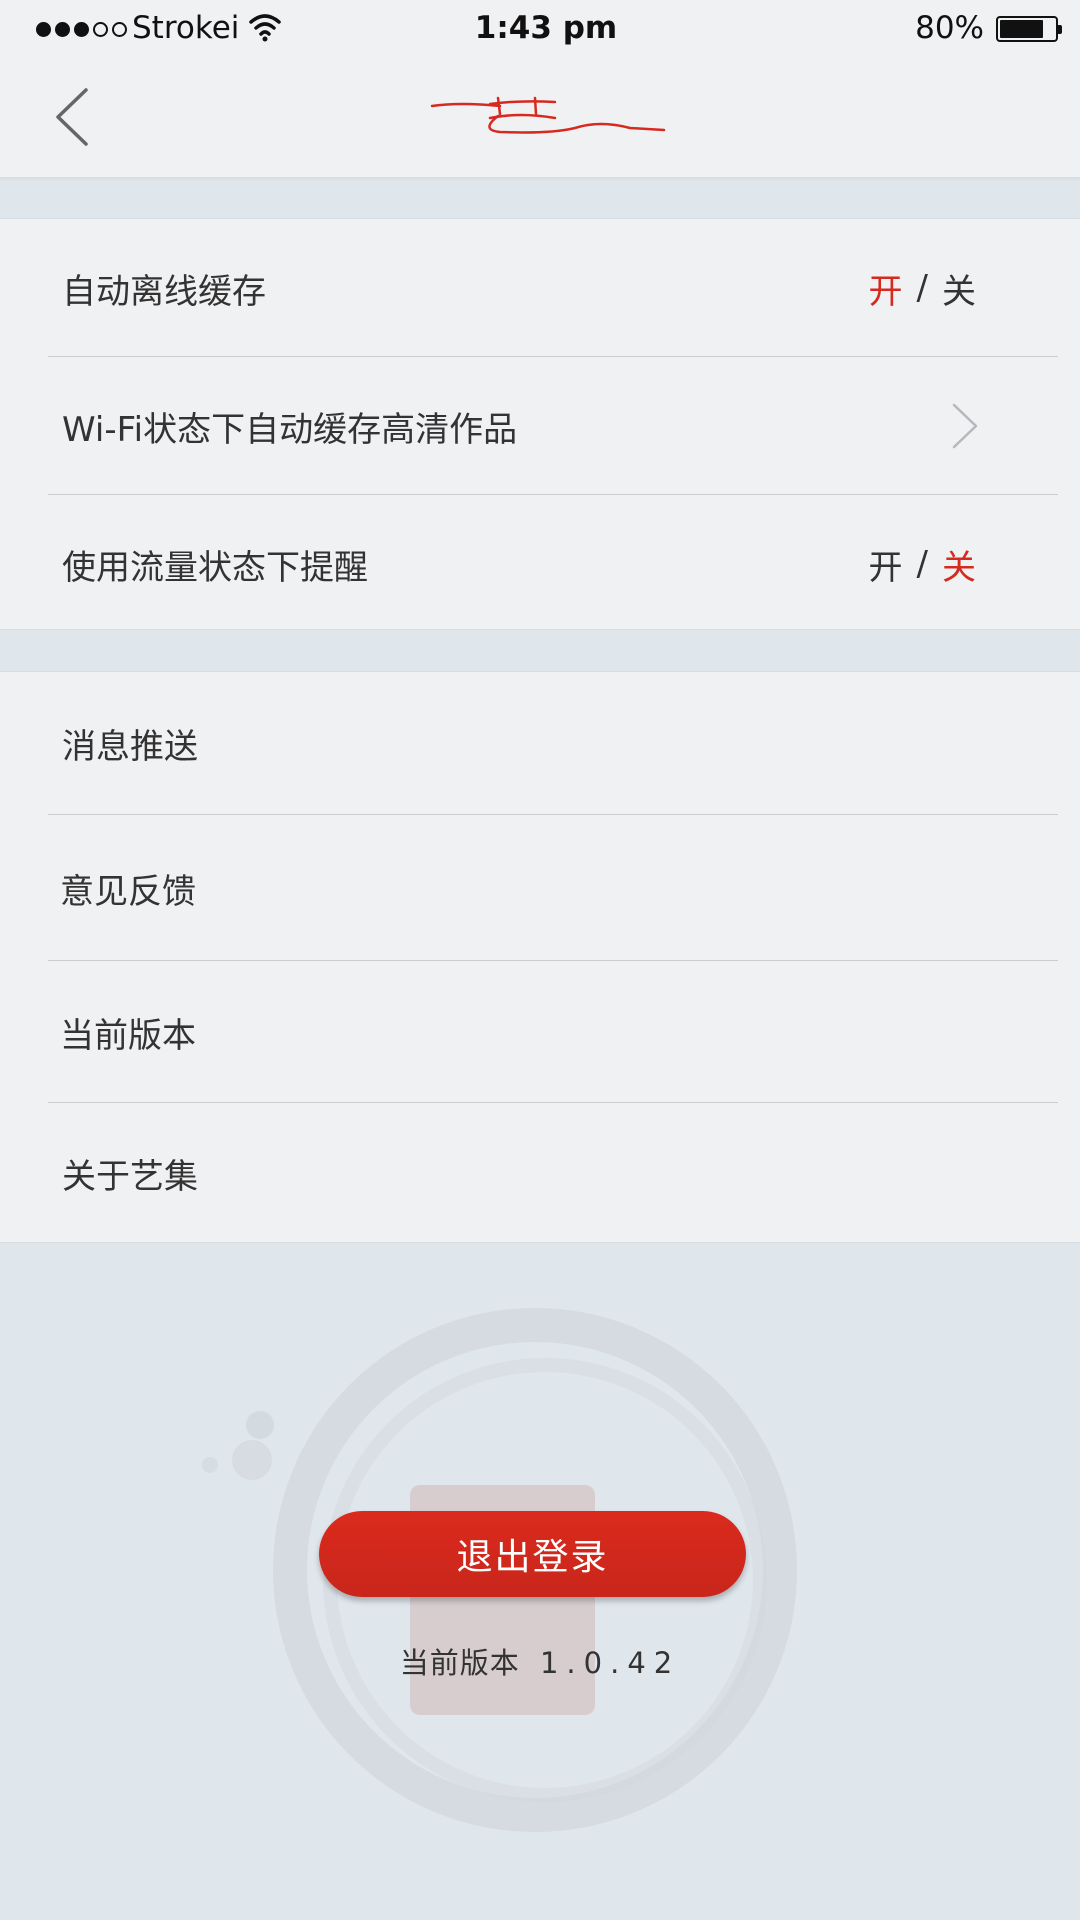  I want to click on data-usage-alert-row: 使用流量状态下提醒 开 / 关, so click(540, 564).